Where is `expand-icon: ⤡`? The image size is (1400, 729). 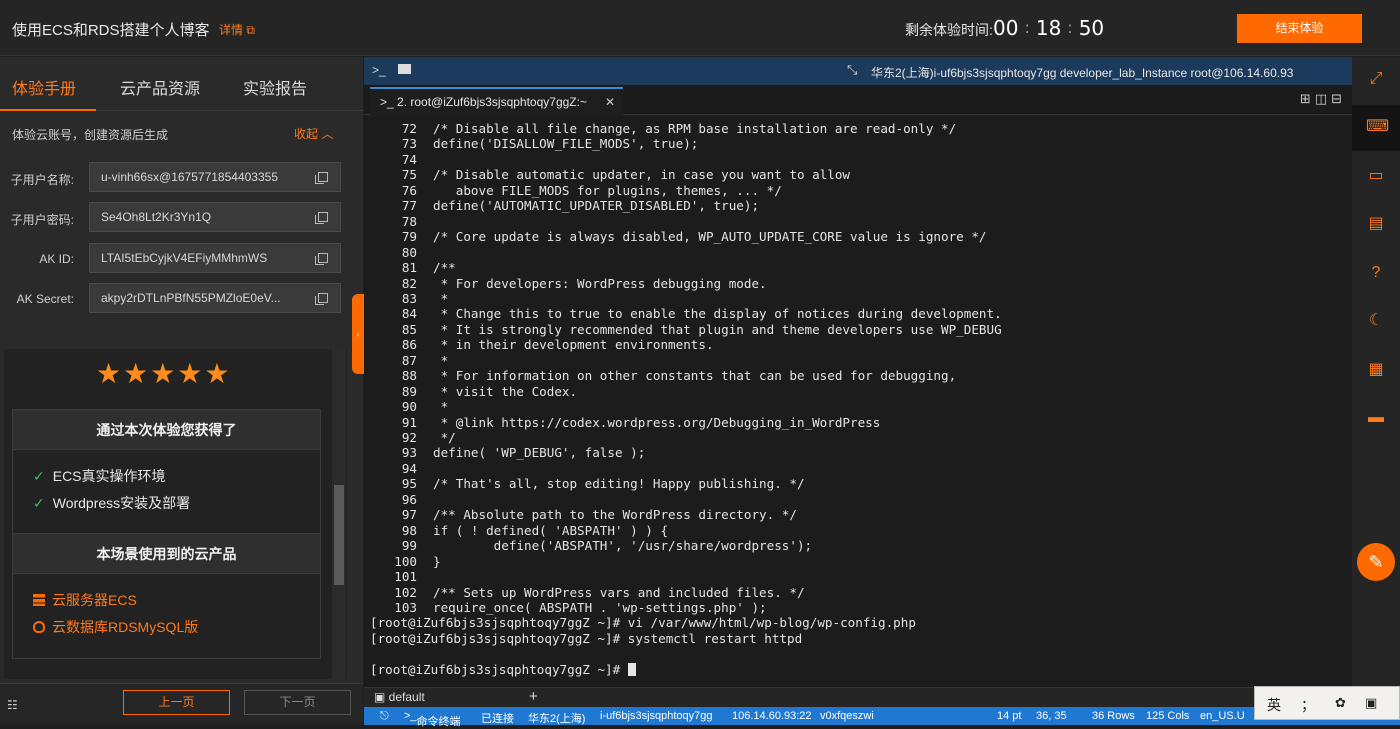
expand-icon: ⤡ is located at coordinates (852, 70).